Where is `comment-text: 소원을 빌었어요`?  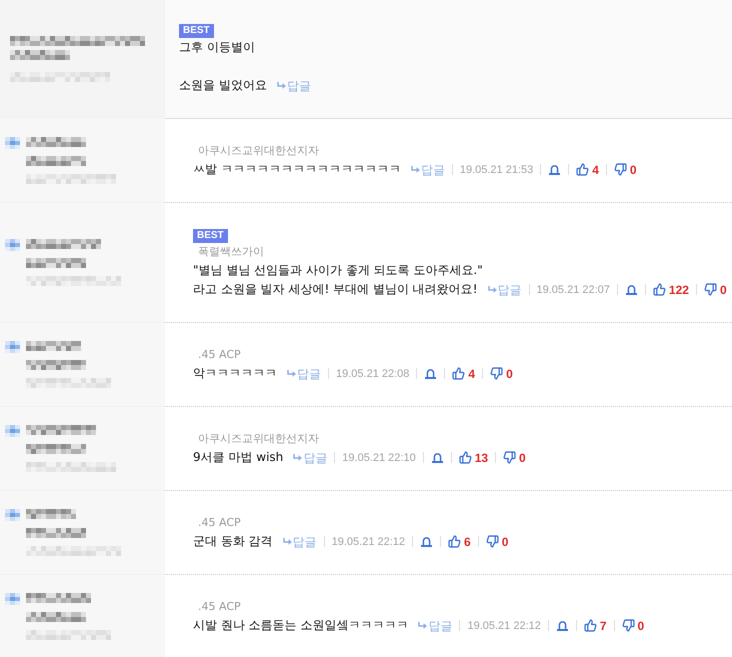 comment-text: 소원을 빌었어요 is located at coordinates (223, 85).